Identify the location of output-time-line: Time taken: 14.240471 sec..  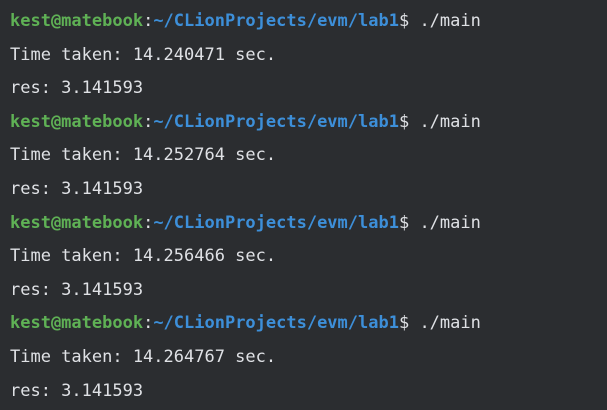
(143, 54).